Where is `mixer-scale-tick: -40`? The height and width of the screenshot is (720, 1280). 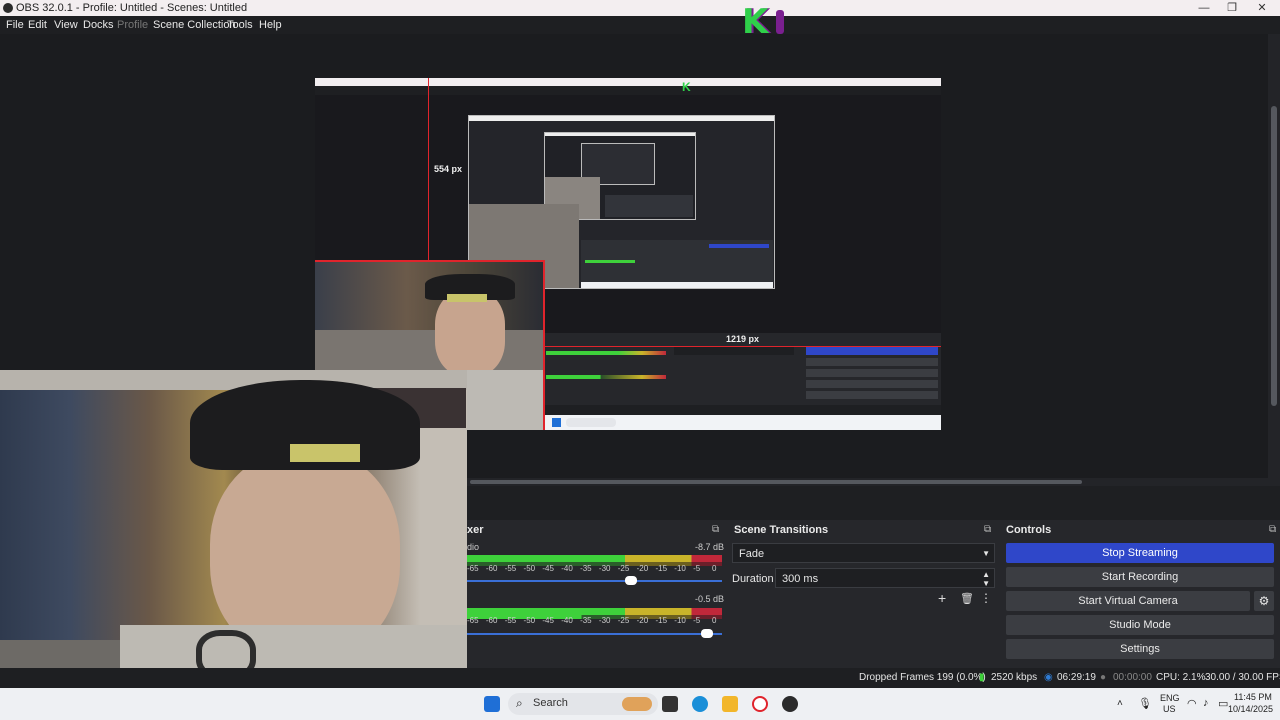 mixer-scale-tick: -40 is located at coordinates (567, 568).